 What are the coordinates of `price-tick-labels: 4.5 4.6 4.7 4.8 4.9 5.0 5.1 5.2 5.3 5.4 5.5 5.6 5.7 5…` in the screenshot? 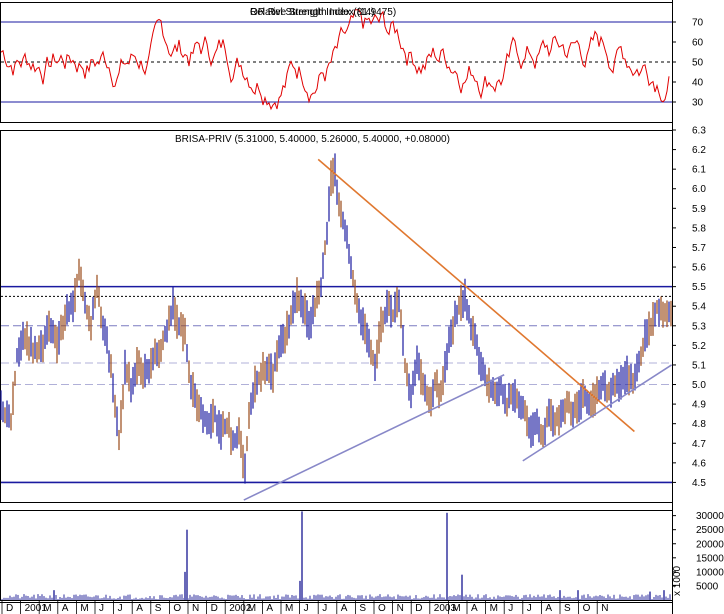 It's located at (689, 307).